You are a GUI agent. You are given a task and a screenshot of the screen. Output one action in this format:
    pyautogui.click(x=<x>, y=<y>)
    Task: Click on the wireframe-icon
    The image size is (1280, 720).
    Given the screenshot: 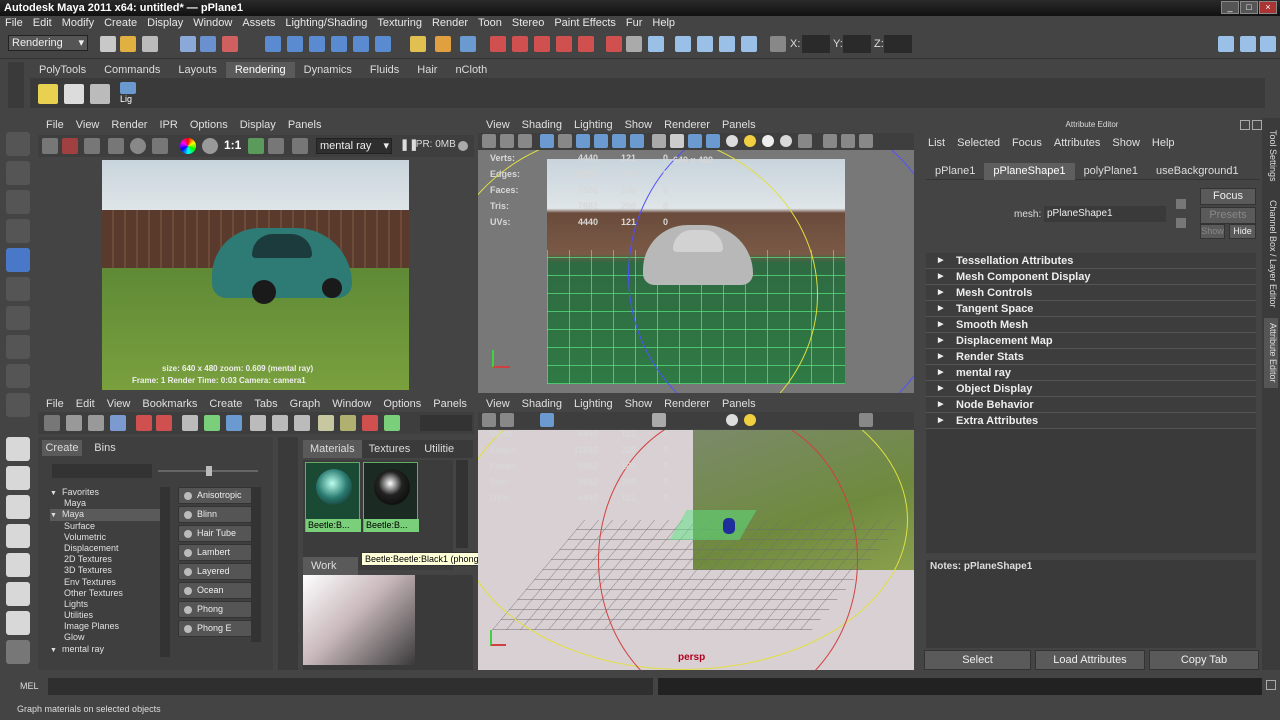 What is the action you would take?
    pyautogui.click(x=659, y=420)
    